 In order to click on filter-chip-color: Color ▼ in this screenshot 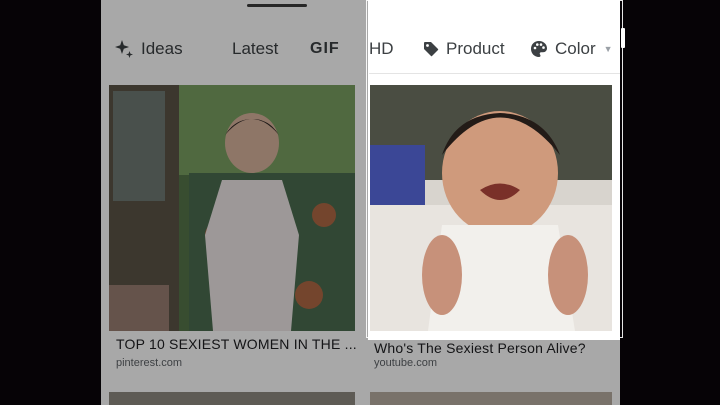, I will do `click(571, 49)`.